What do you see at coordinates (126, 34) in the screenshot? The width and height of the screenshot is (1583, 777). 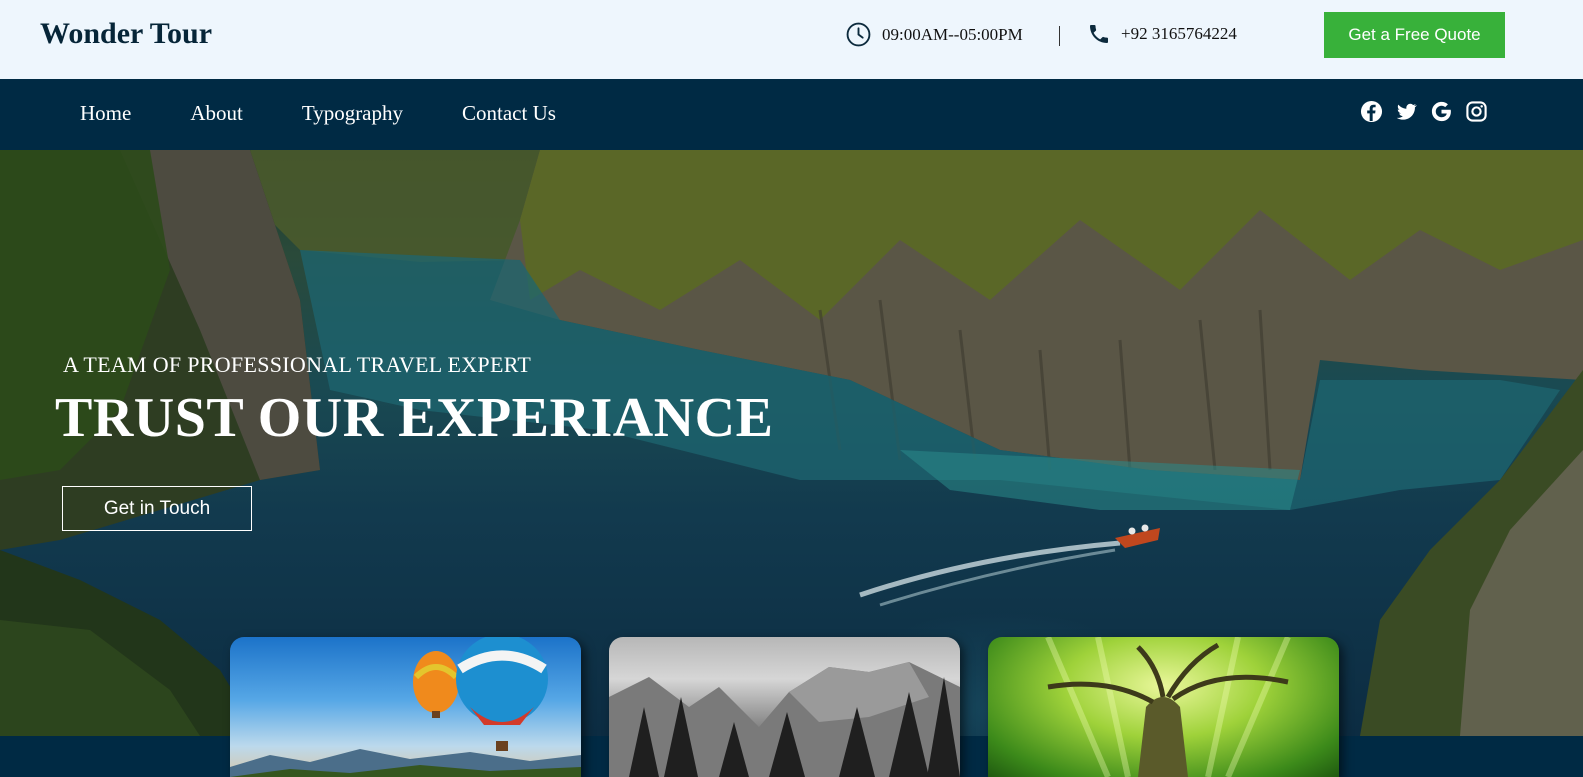 I see `brand-logo: Wonder Tour` at bounding box center [126, 34].